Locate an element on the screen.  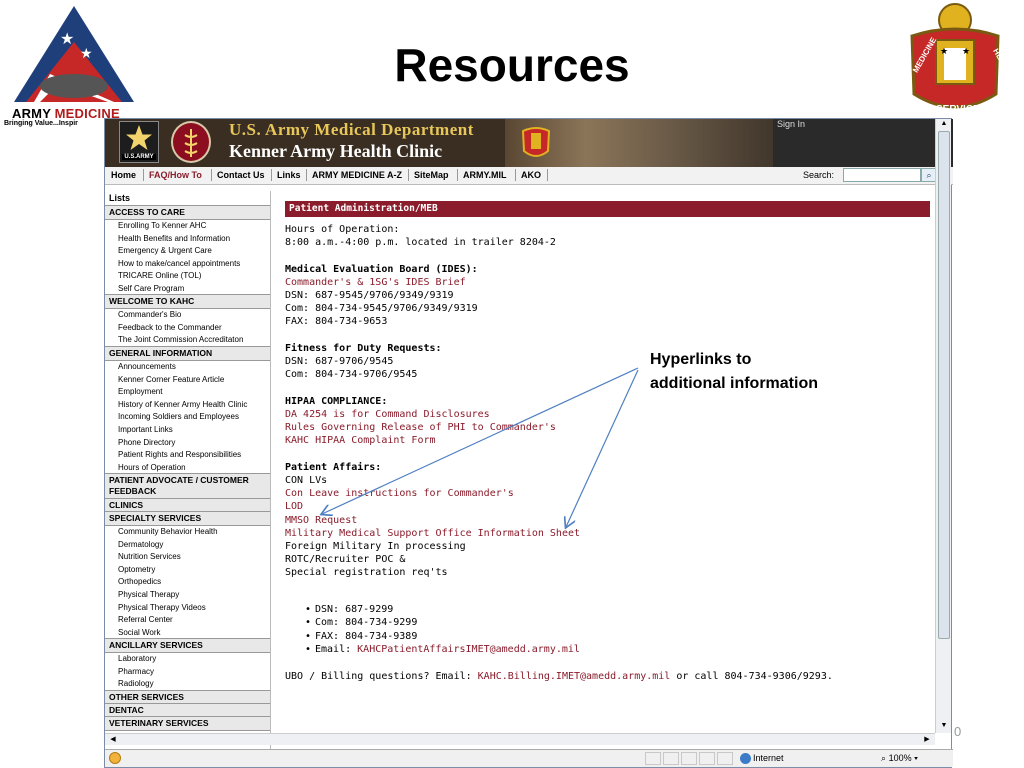
scroll-up-icon: ▲ is located at coordinates (944, 124).